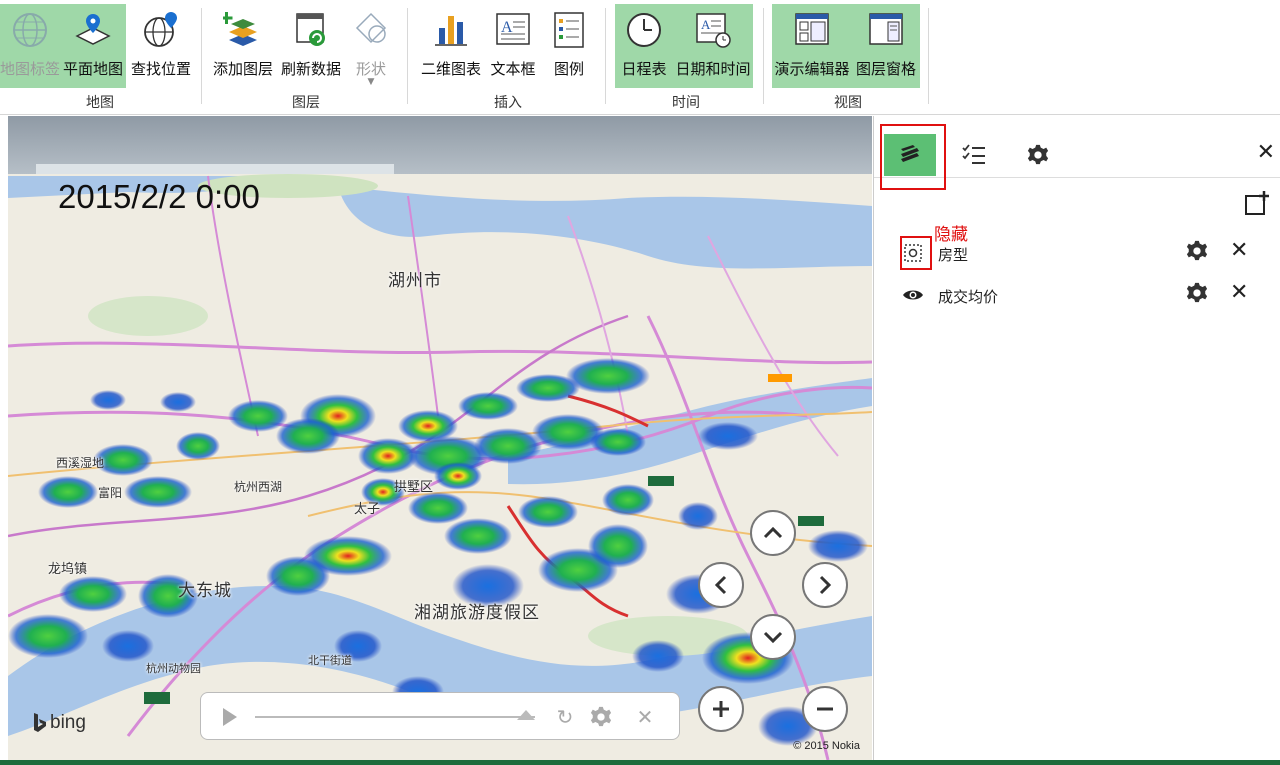  I want to click on date-time-icon: A, so click(713, 30).